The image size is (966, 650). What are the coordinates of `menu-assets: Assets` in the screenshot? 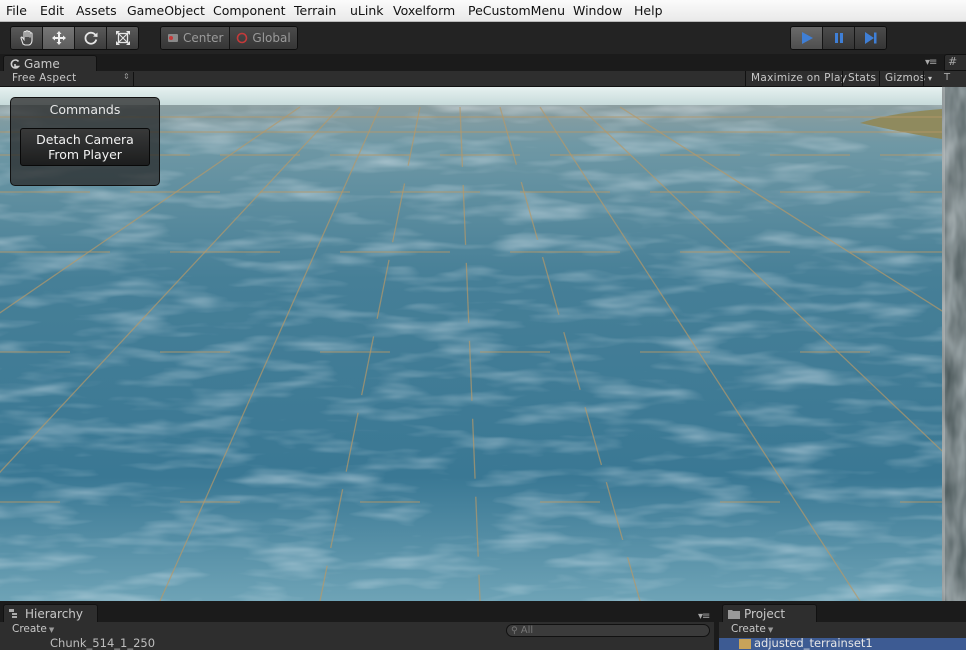 It's located at (96, 10).